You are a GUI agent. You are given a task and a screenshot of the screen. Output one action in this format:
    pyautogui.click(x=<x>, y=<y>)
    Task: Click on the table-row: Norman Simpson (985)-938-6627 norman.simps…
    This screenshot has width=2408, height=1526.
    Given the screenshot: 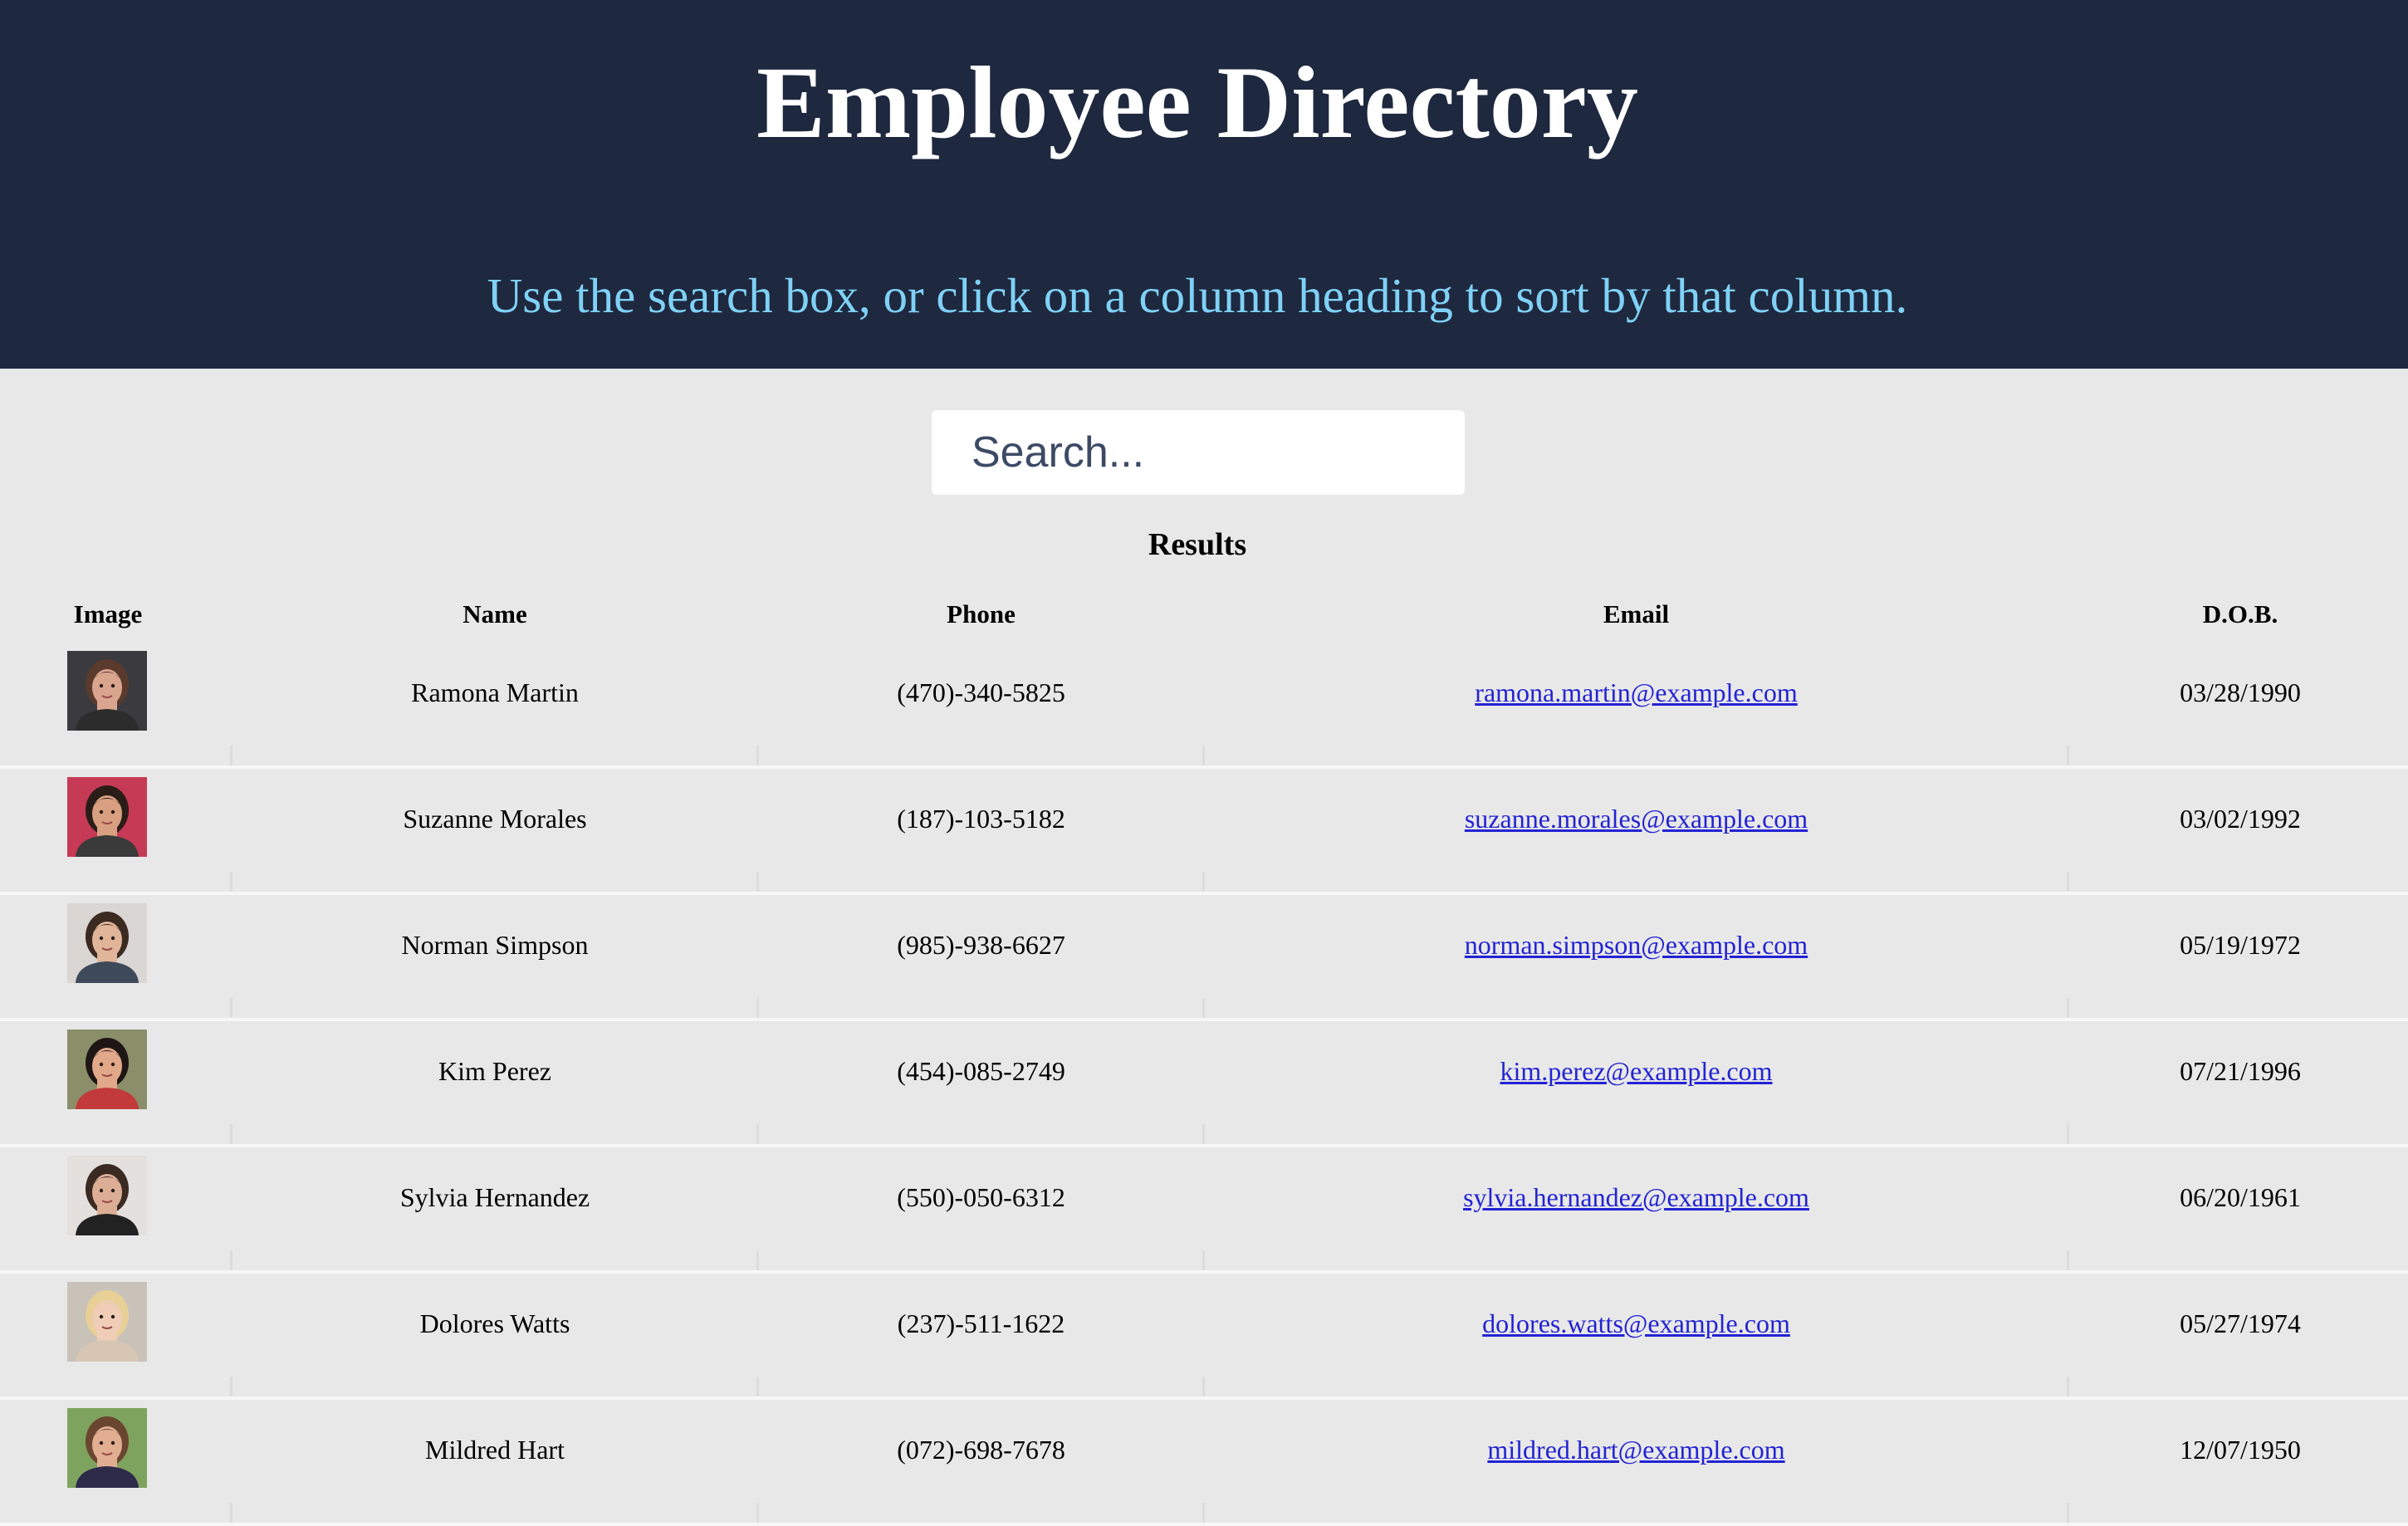 What is the action you would take?
    pyautogui.click(x=1204, y=958)
    